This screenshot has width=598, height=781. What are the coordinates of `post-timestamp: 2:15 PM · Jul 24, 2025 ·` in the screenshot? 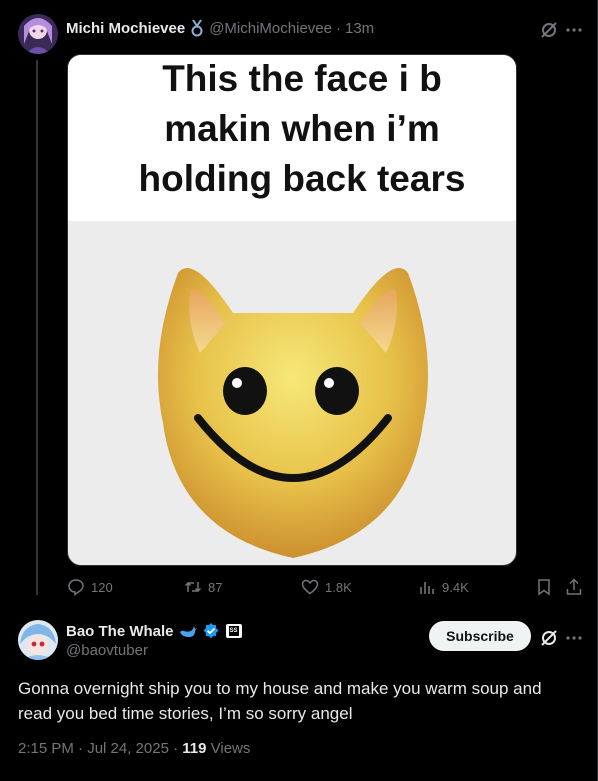 It's located at (100, 748).